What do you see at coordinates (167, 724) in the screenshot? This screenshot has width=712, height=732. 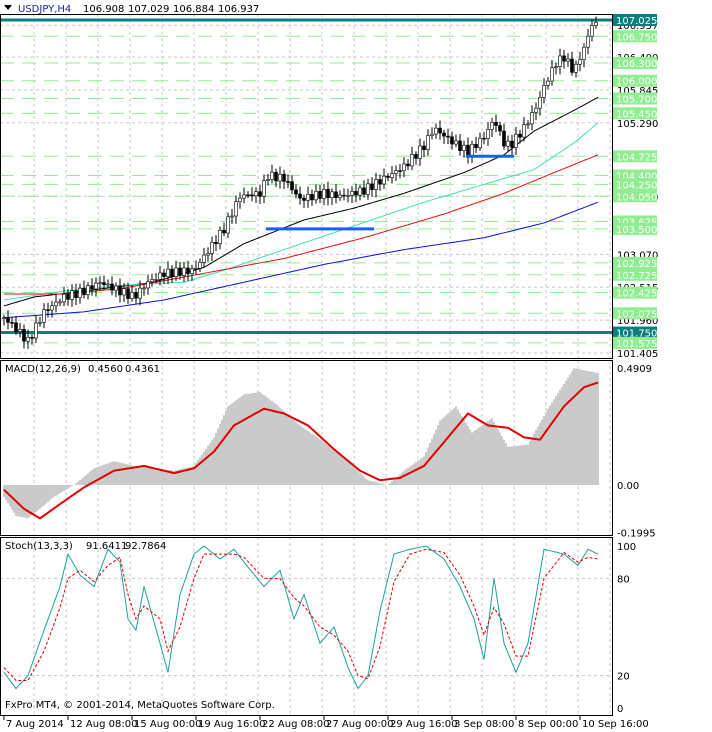 I see `time-label: 15 Aug 00:00` at bounding box center [167, 724].